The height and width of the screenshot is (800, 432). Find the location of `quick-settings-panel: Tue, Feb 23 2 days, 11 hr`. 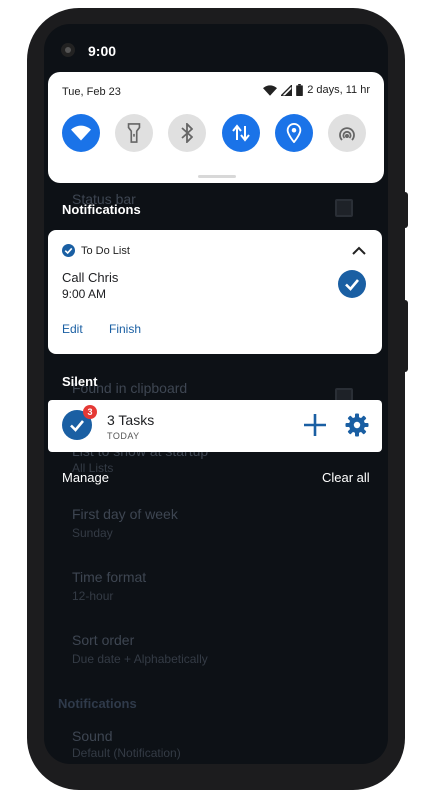

quick-settings-panel: Tue, Feb 23 2 days, 11 hr is located at coordinates (216, 127).